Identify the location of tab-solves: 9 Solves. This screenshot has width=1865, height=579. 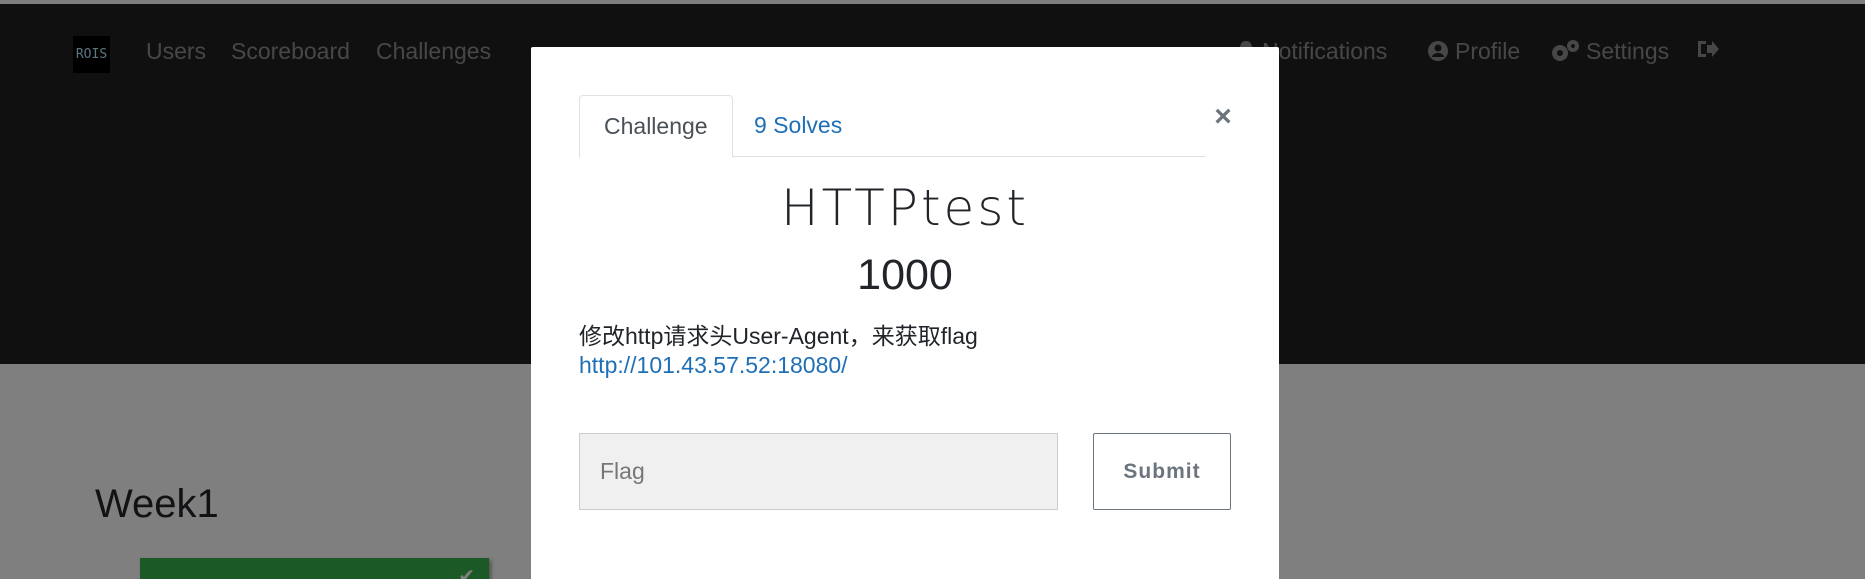
(798, 126).